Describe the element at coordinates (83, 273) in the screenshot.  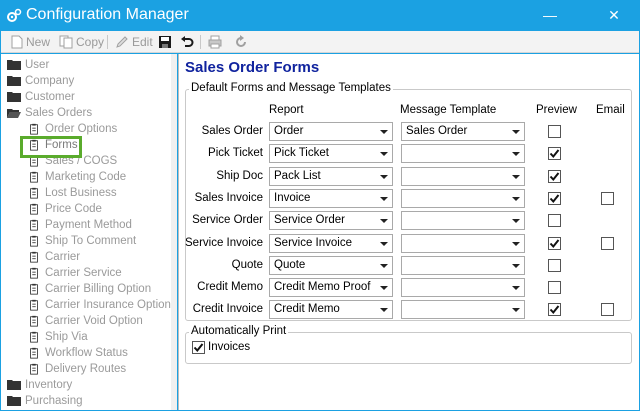
I see `tree-item-label: Carrier Service` at that location.